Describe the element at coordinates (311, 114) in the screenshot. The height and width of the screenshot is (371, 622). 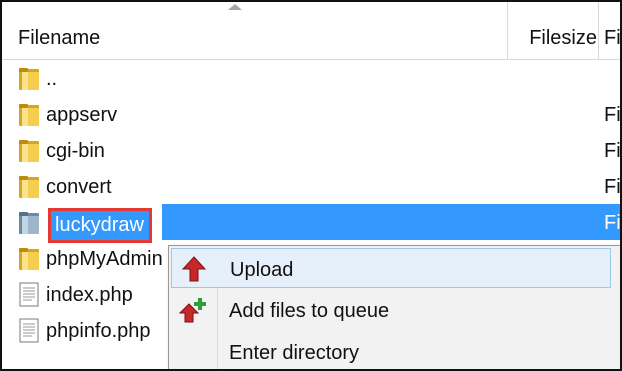
I see `file-row: appserv File folder` at that location.